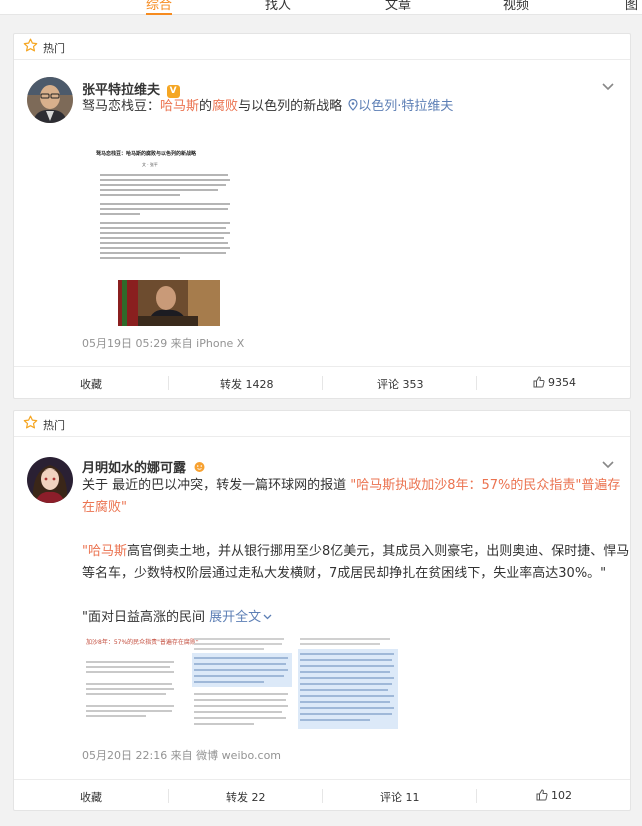 This screenshot has width=642, height=826. What do you see at coordinates (400, 384) in the screenshot?
I see `comment-button: 评论 353` at bounding box center [400, 384].